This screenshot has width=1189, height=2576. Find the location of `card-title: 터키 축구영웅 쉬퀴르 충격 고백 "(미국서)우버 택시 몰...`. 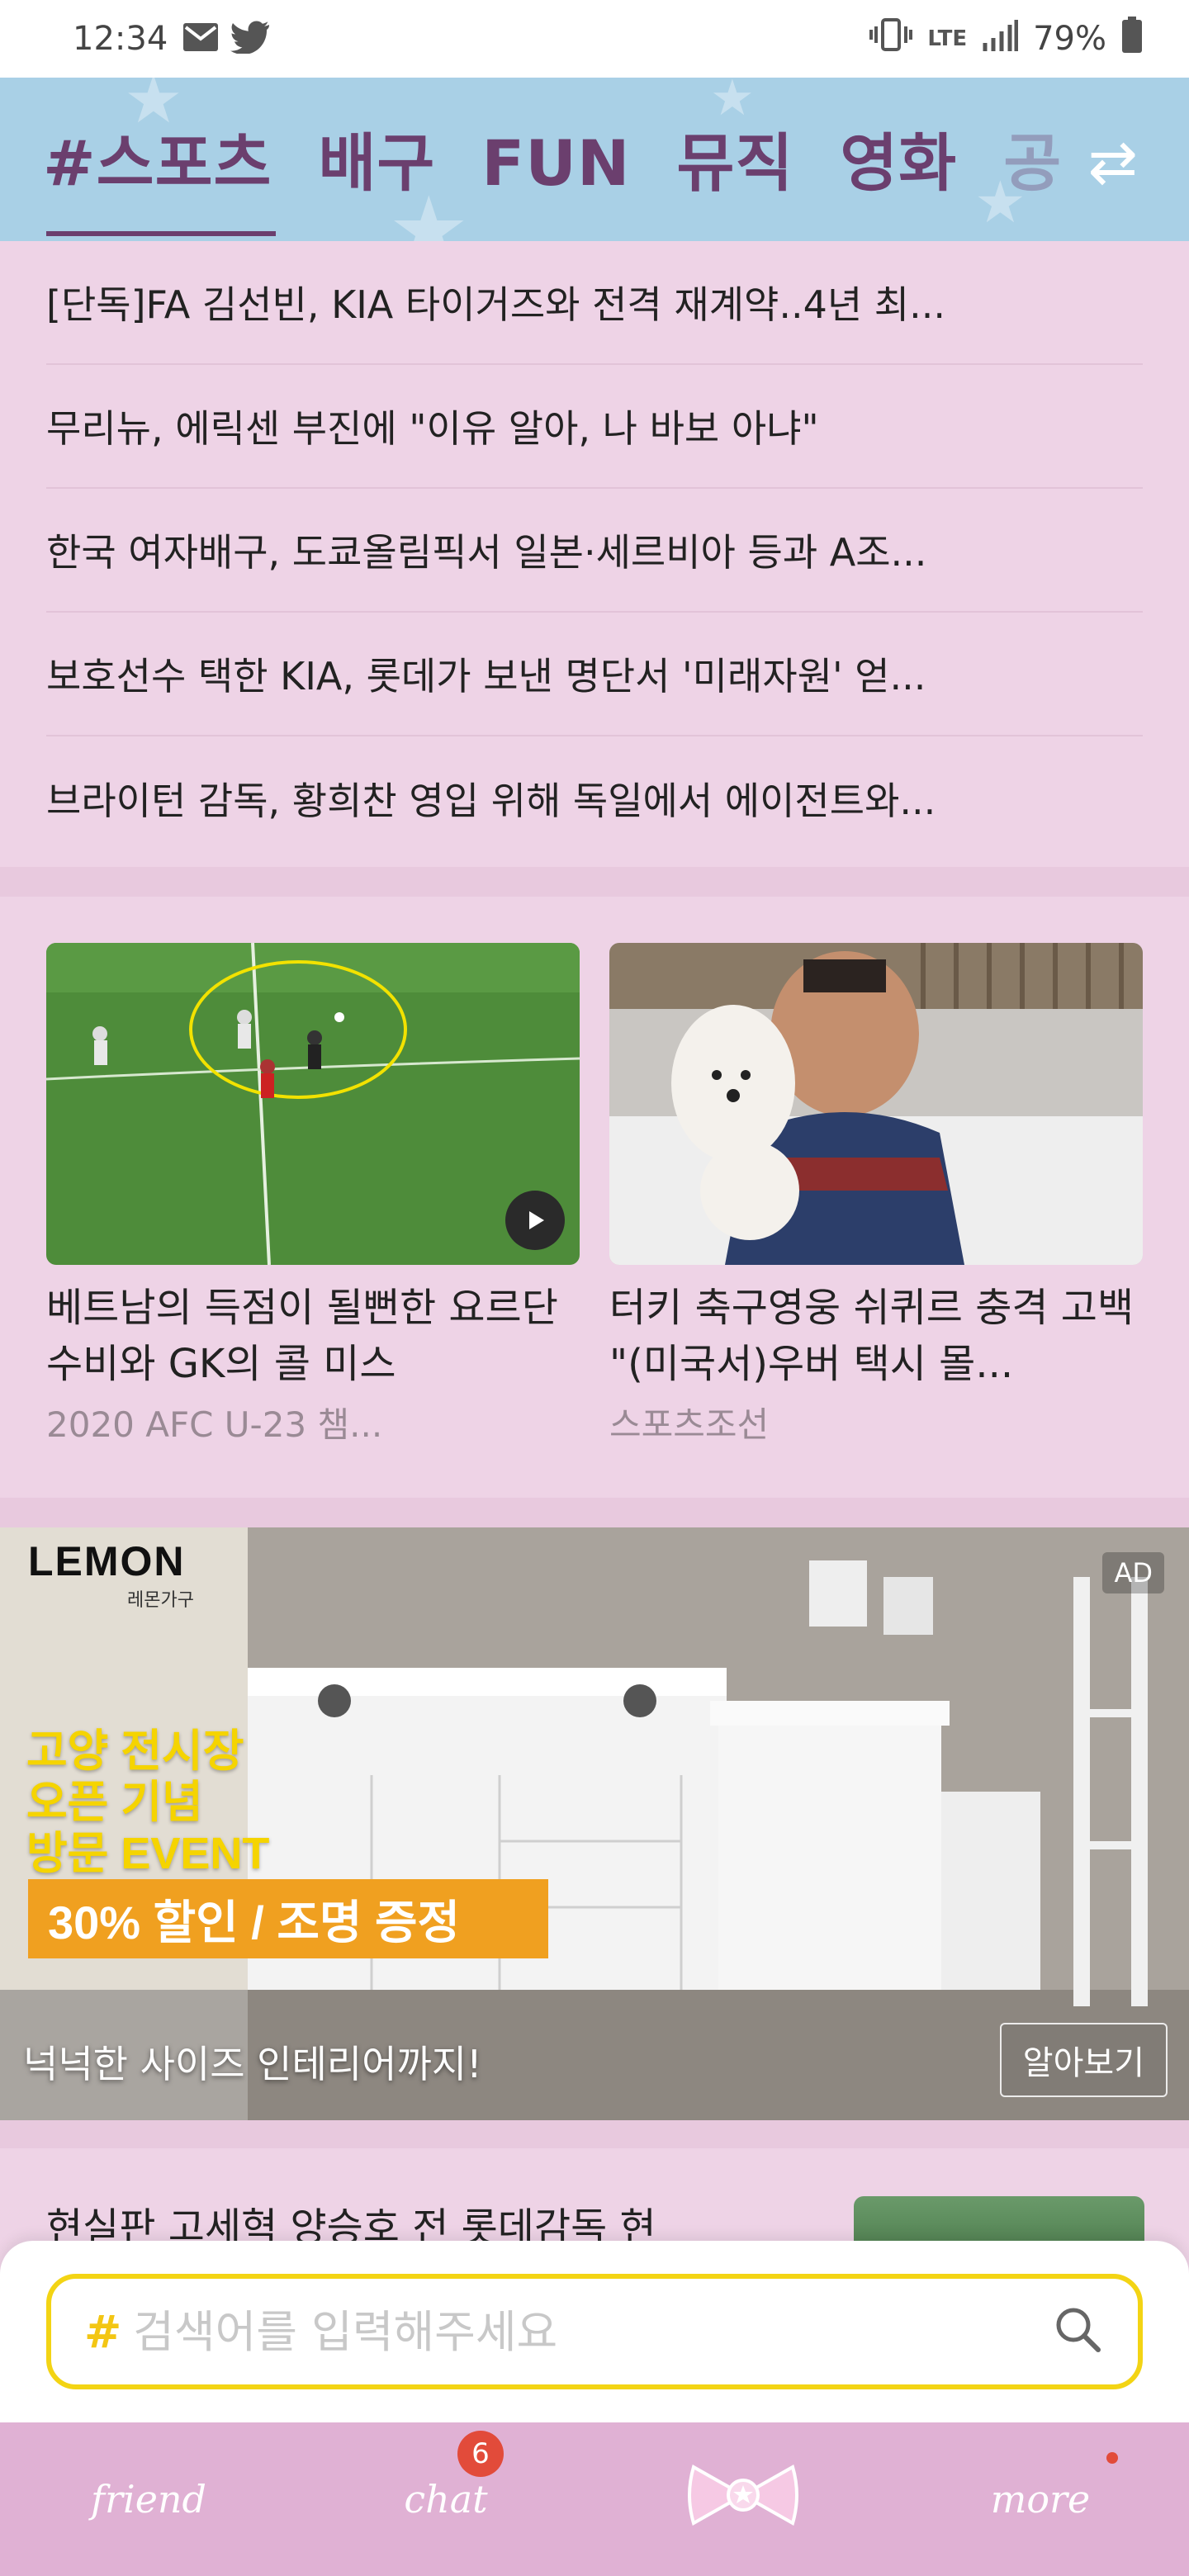

card-title: 터키 축구영웅 쉬퀴르 충격 고백 "(미국서)우버 택시 몰... is located at coordinates (876, 1336).